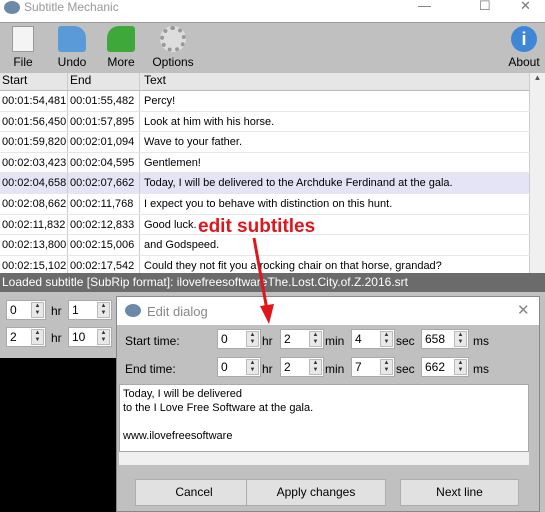 This screenshot has width=545, height=512. I want to click on end-min-spin: 10 ▲ ▼, so click(90, 337).